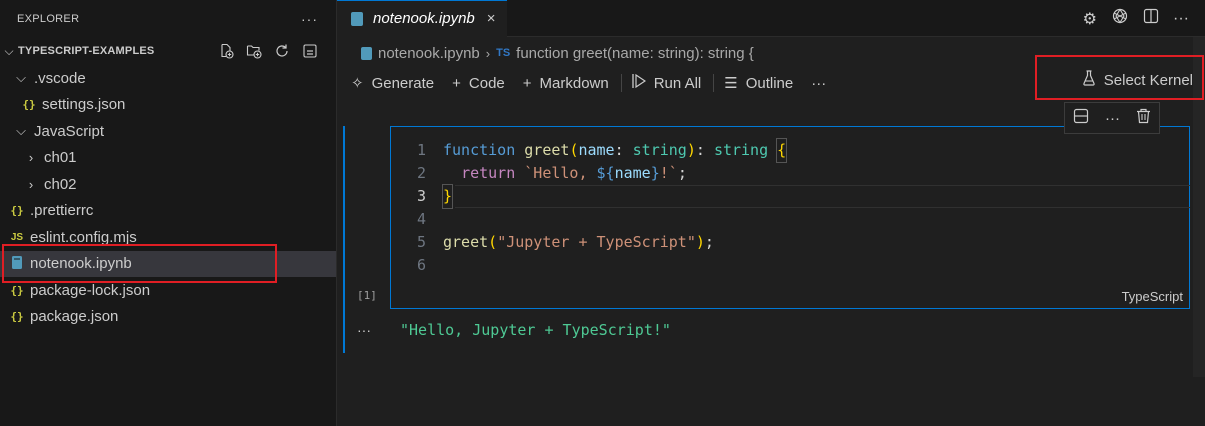 The width and height of the screenshot is (1205, 426). What do you see at coordinates (168, 317) in the screenshot?
I see `tree-item-package-json: {} package.json` at bounding box center [168, 317].